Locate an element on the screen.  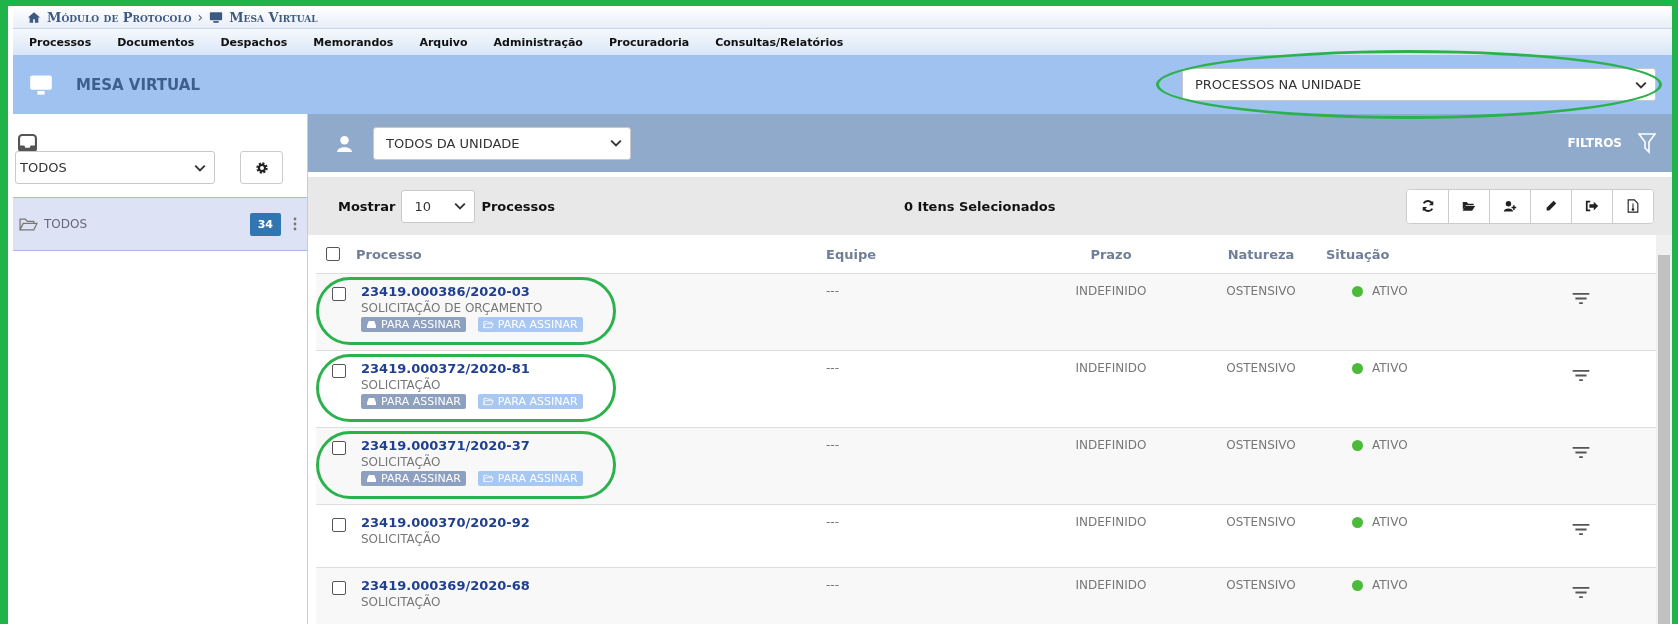
page-size-select: 10 is located at coordinates (438, 206).